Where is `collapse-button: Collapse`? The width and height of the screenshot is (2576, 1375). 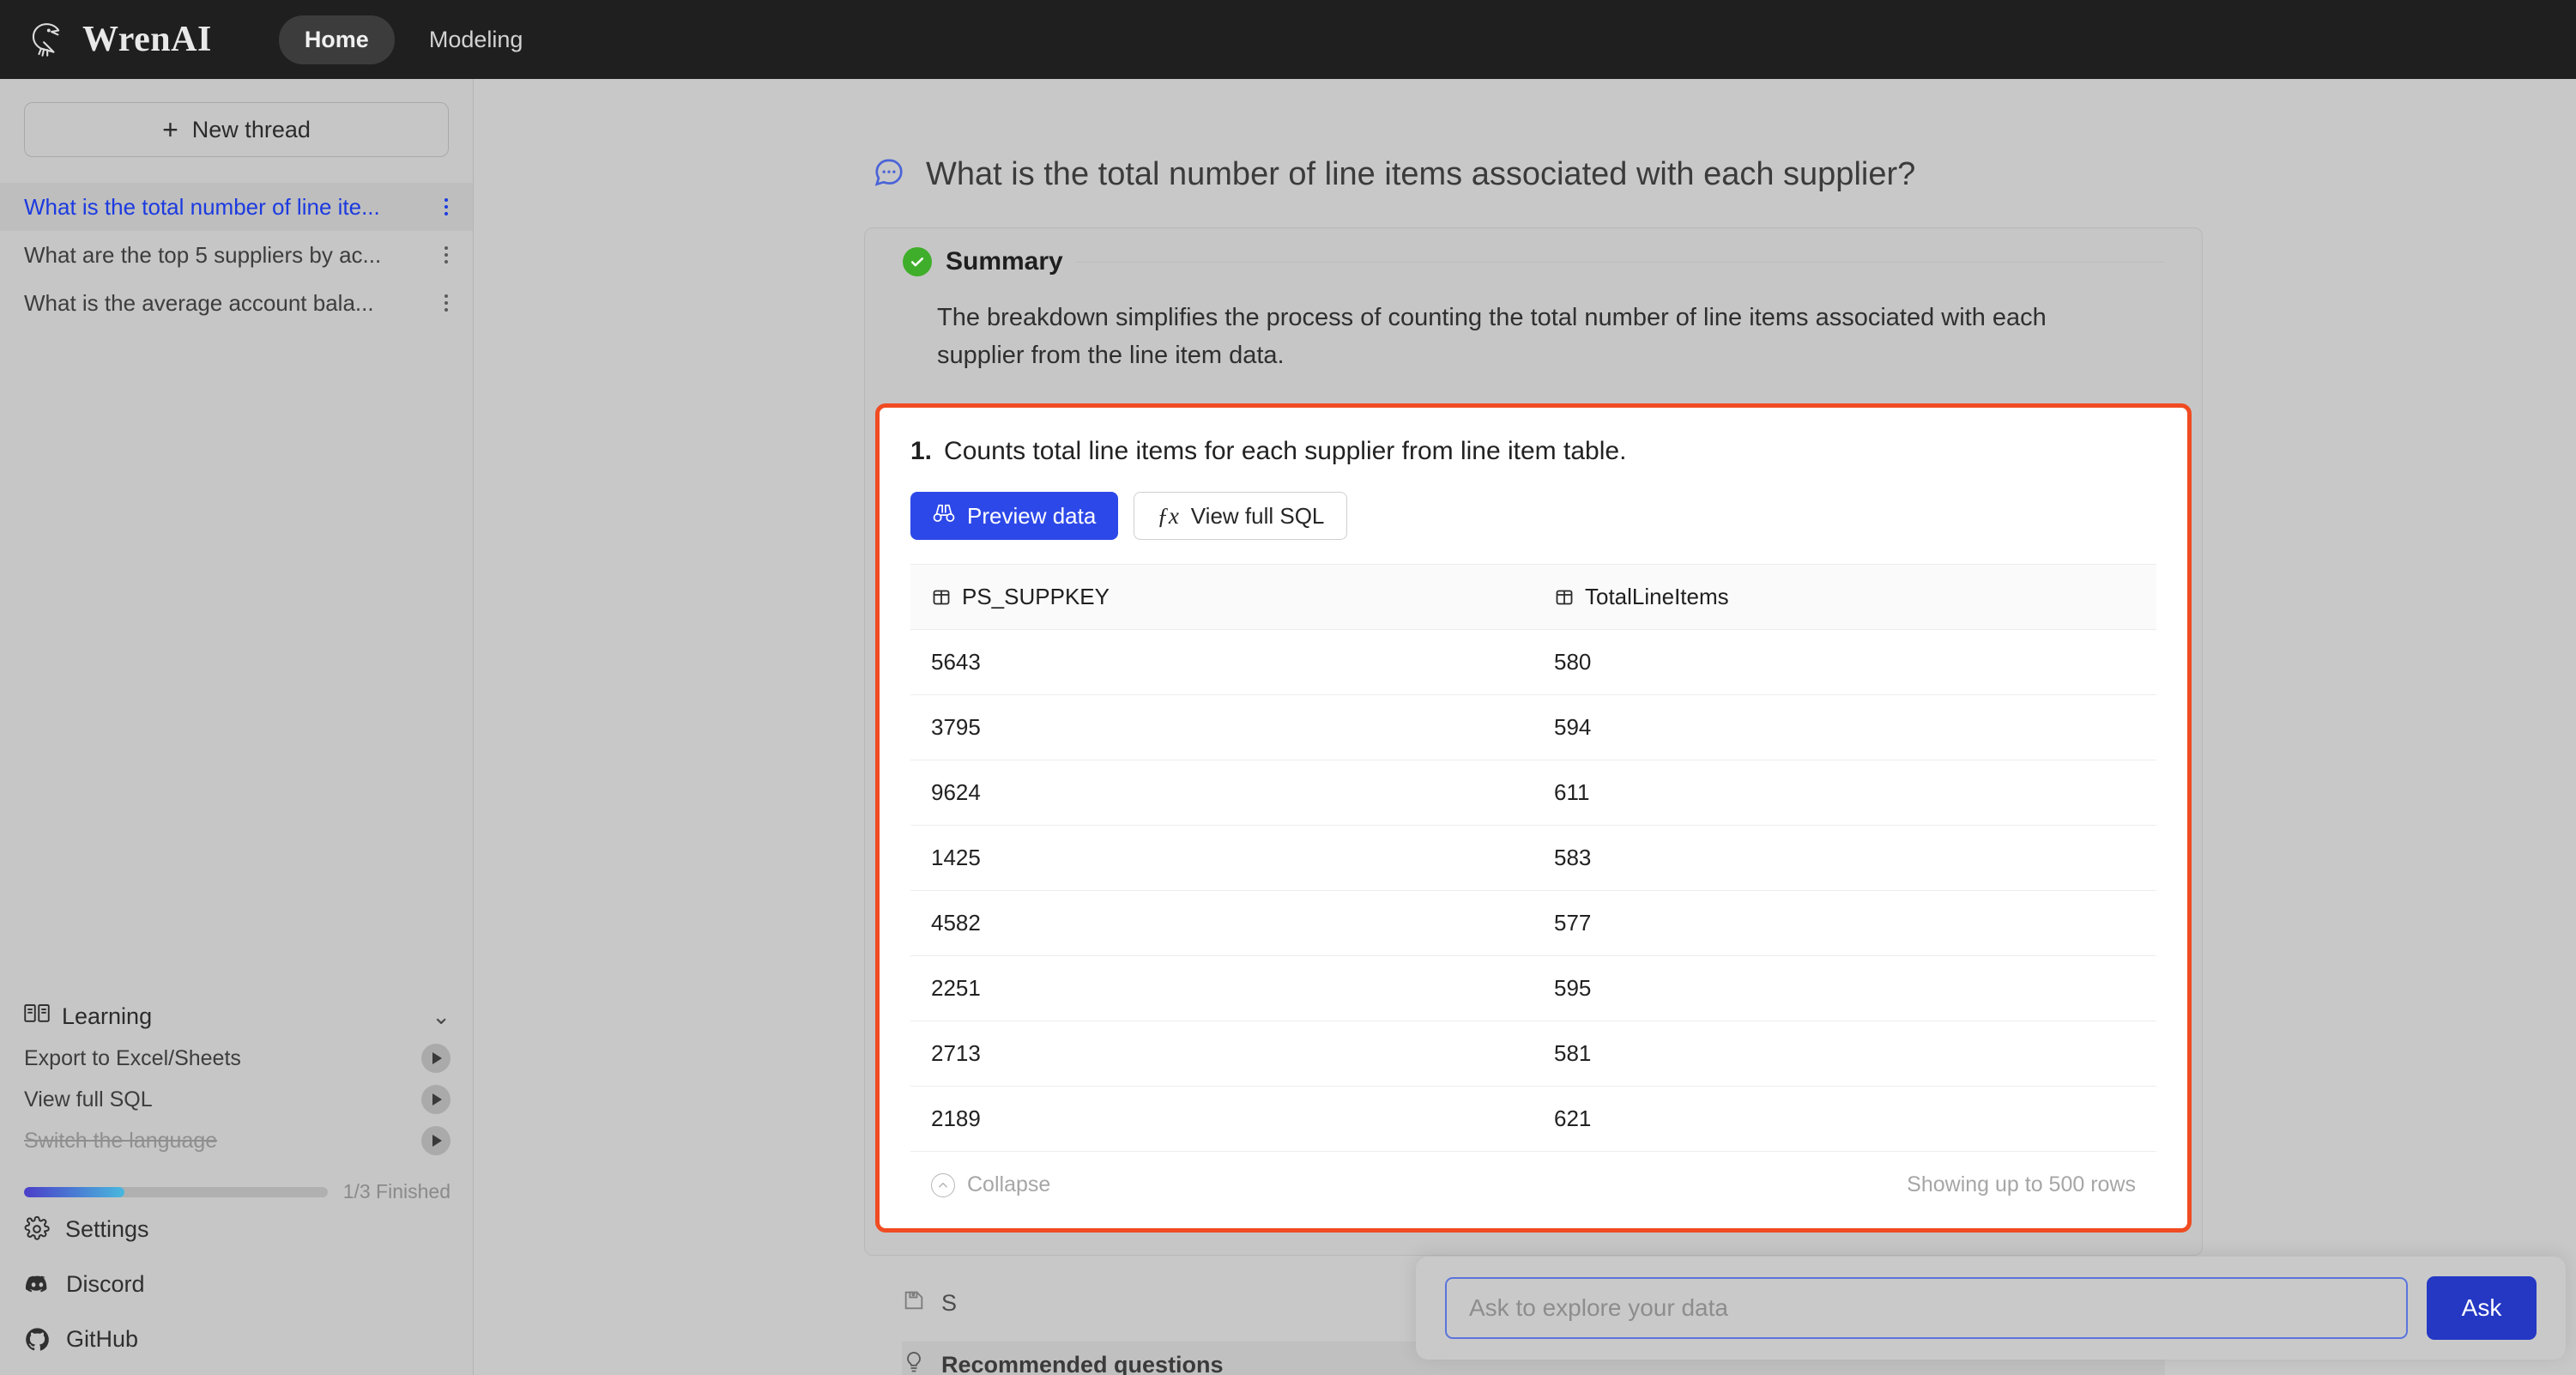 collapse-button: Collapse is located at coordinates (991, 1184).